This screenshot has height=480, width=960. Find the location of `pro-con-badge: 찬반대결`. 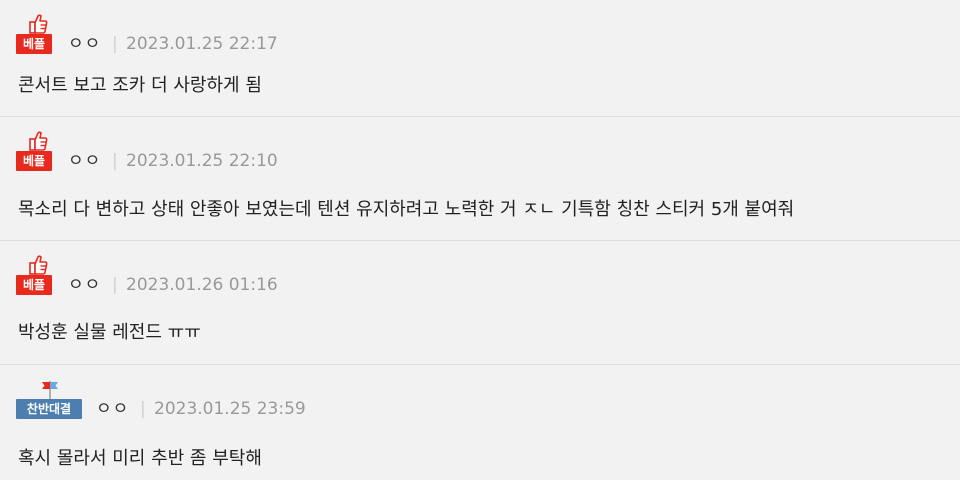

pro-con-badge: 찬반대결 is located at coordinates (51, 399).